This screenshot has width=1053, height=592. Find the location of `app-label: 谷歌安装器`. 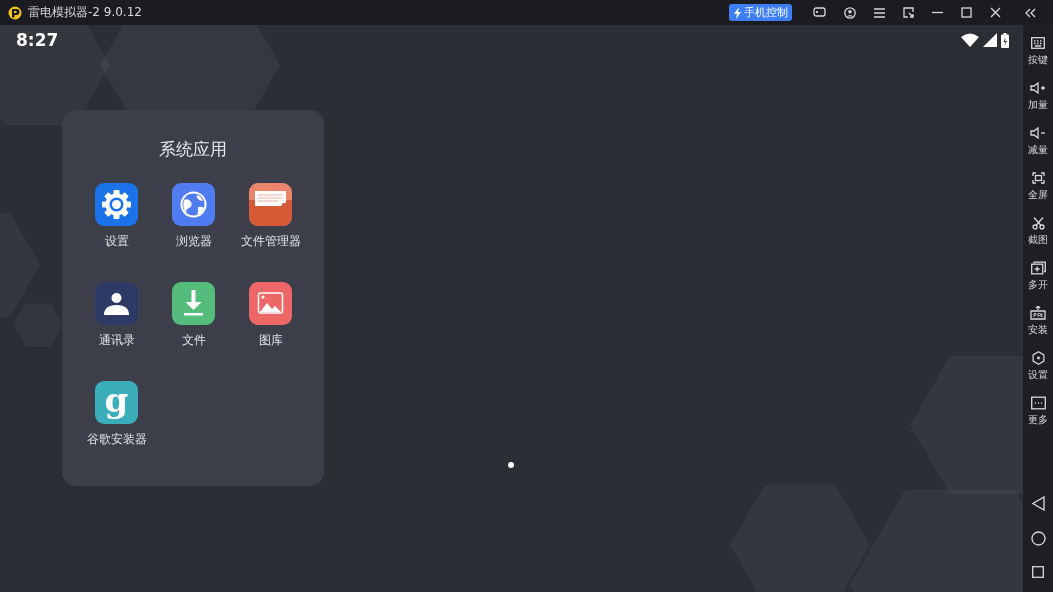

app-label: 谷歌安装器 is located at coordinates (116, 439).